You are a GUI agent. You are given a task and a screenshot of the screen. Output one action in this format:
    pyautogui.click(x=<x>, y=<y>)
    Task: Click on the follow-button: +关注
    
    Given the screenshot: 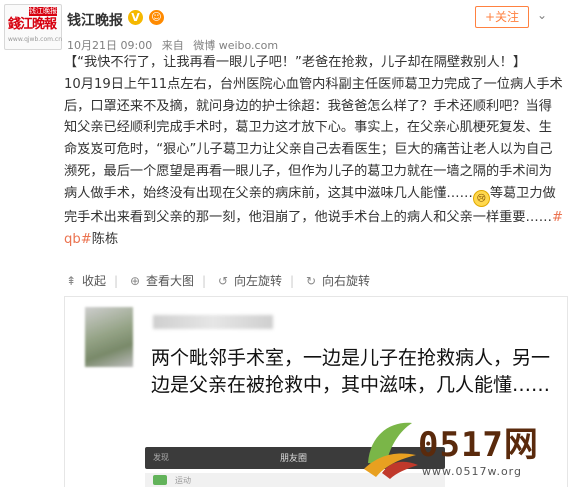 What is the action you would take?
    pyautogui.click(x=502, y=17)
    